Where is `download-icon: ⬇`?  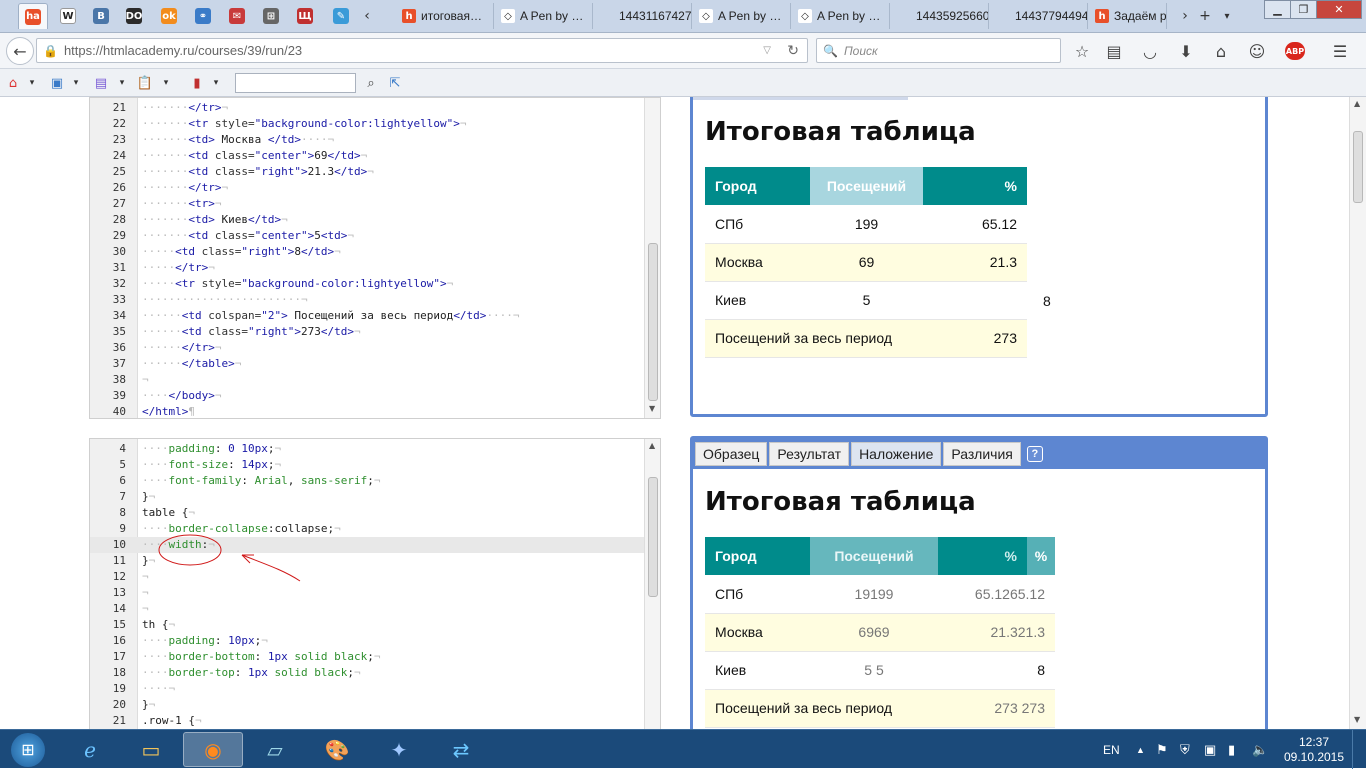 download-icon: ⬇ is located at coordinates (1186, 51).